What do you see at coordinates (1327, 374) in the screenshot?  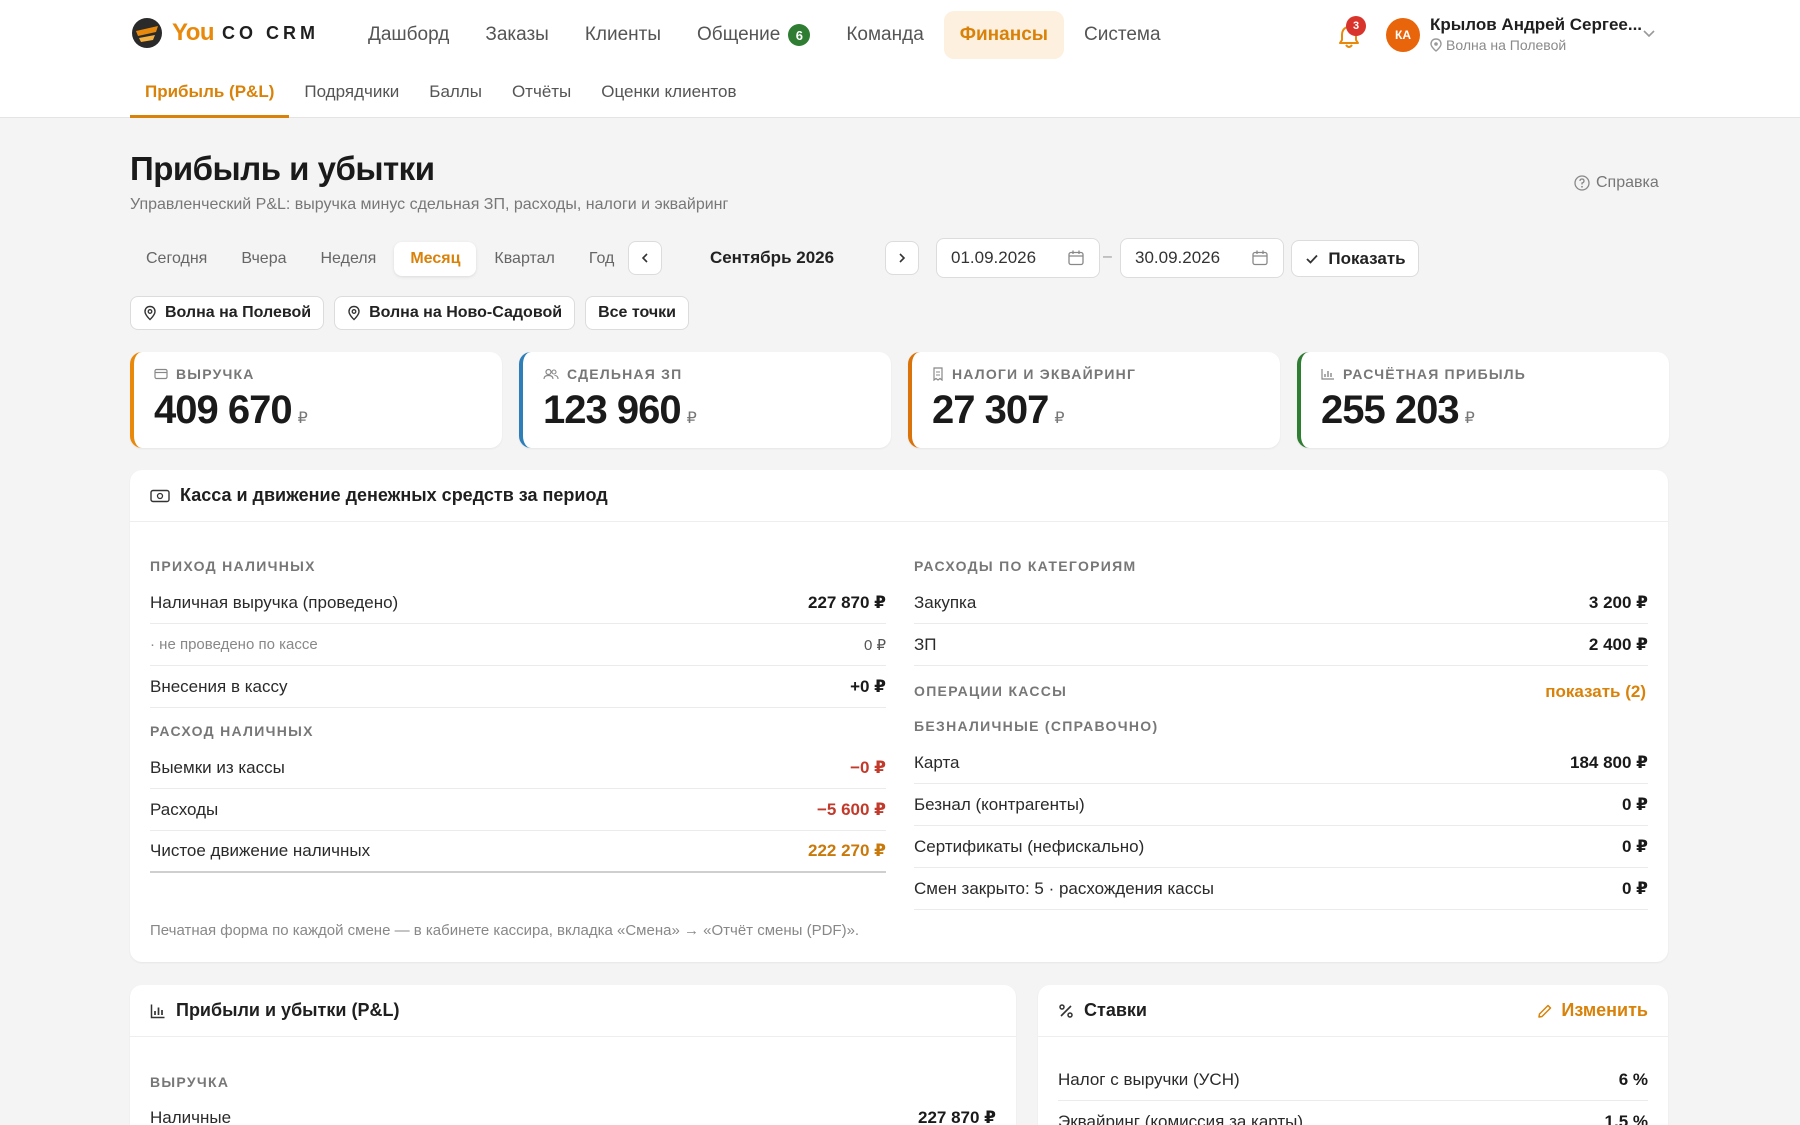 I see `bar-chart-icon` at bounding box center [1327, 374].